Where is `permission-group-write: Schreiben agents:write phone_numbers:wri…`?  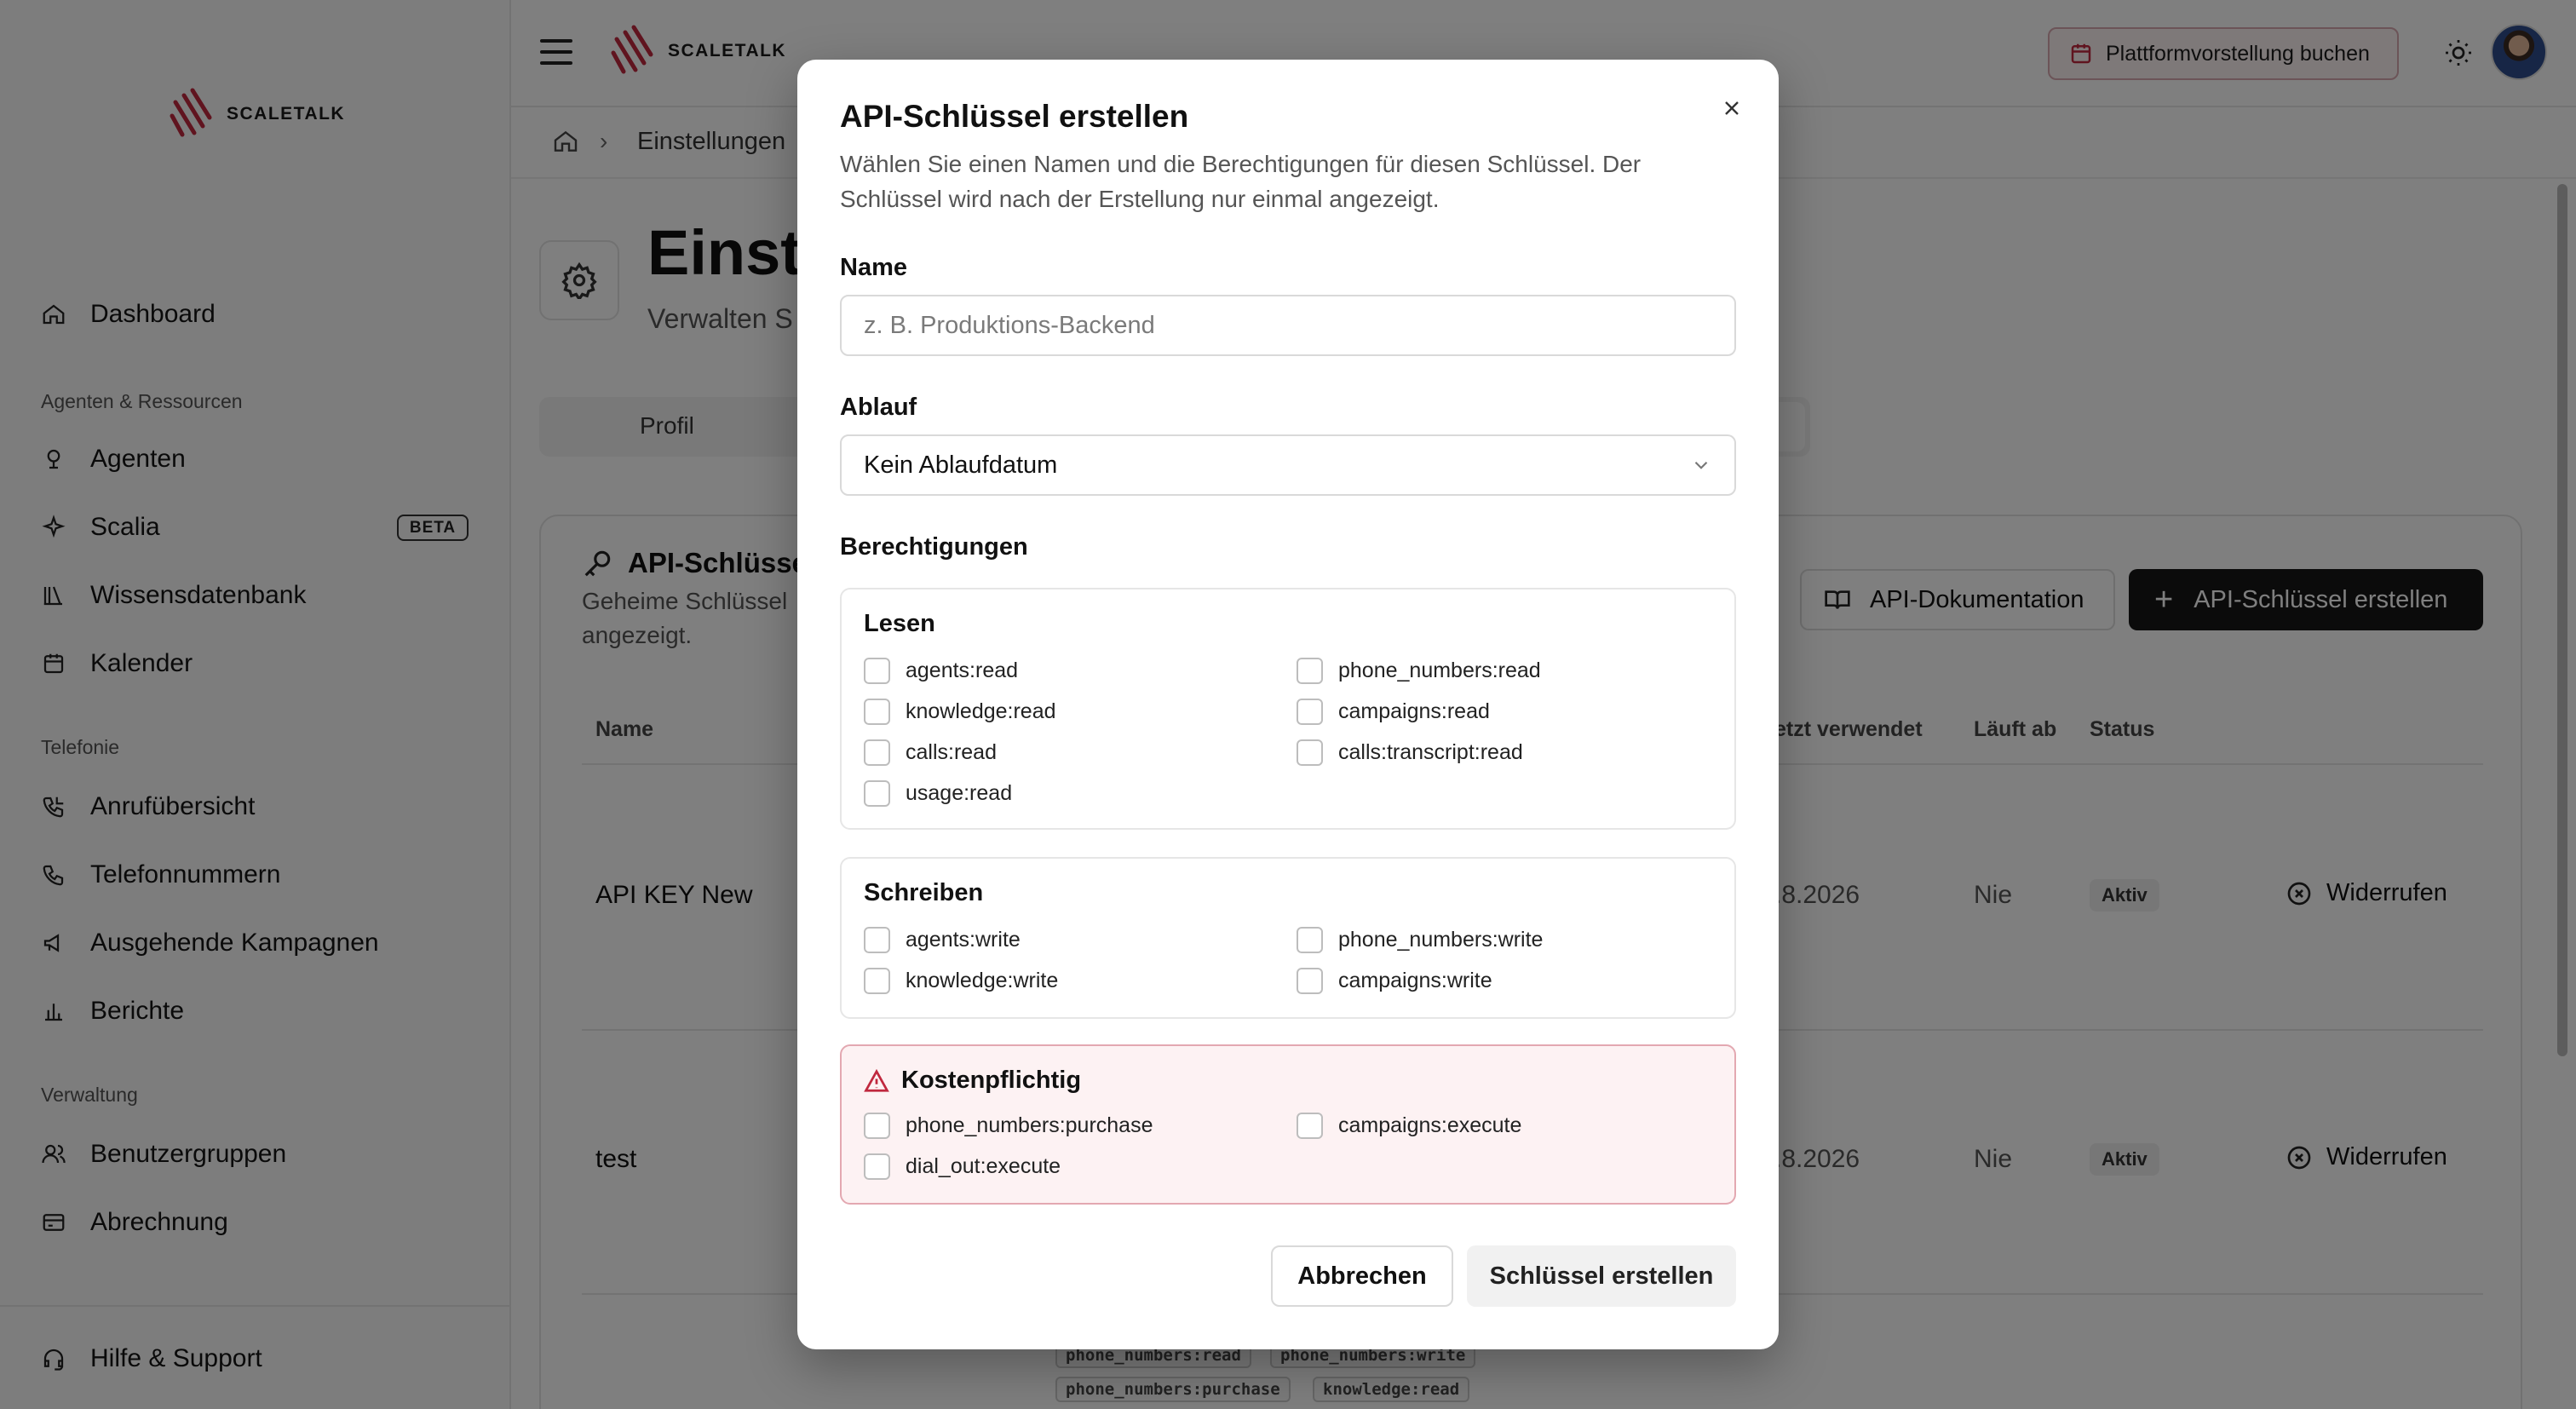 permission-group-write: Schreiben agents:write phone_numbers:wri… is located at coordinates (1288, 938).